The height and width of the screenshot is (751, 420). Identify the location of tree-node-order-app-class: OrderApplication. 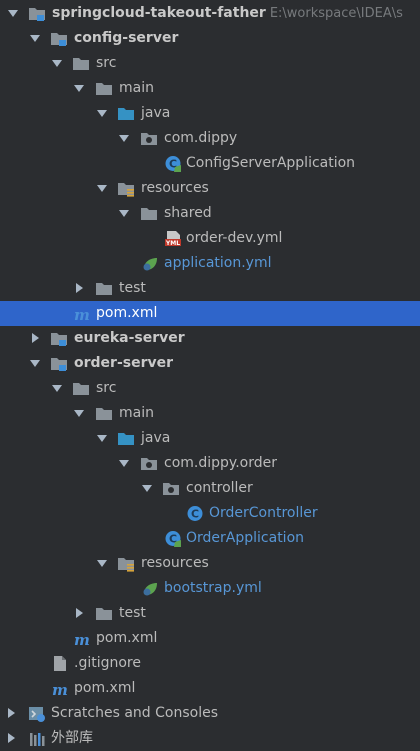
(210, 538).